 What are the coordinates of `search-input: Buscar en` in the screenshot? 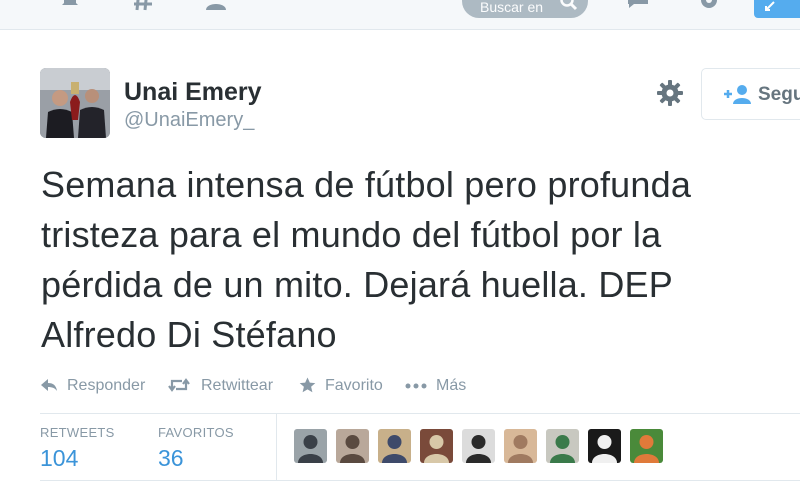 It's located at (511, 7).